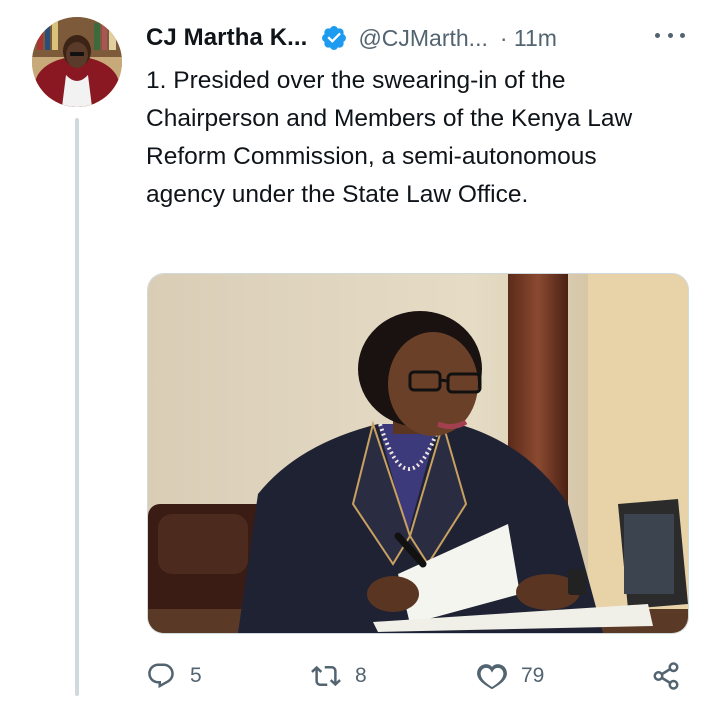 Image resolution: width=720 pixels, height=701 pixels. I want to click on like-button: 79, so click(510, 676).